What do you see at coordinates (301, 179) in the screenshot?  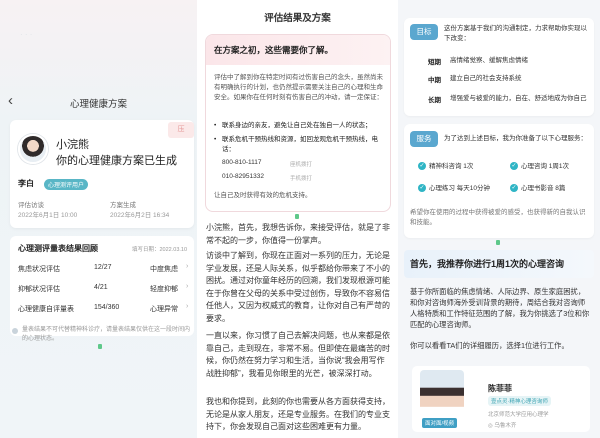 I see `hotline-note: 手机拨打` at bounding box center [301, 179].